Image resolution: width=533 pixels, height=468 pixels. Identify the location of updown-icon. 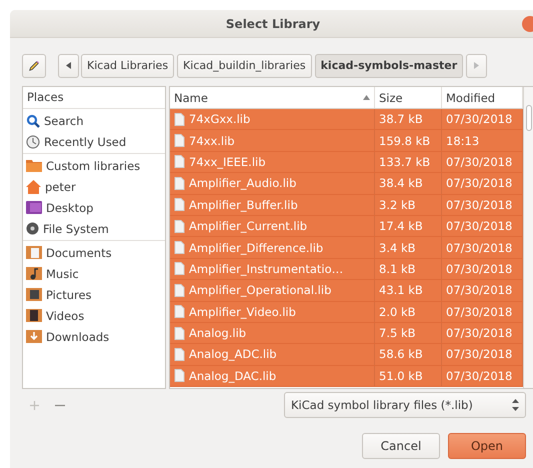
(515, 405).